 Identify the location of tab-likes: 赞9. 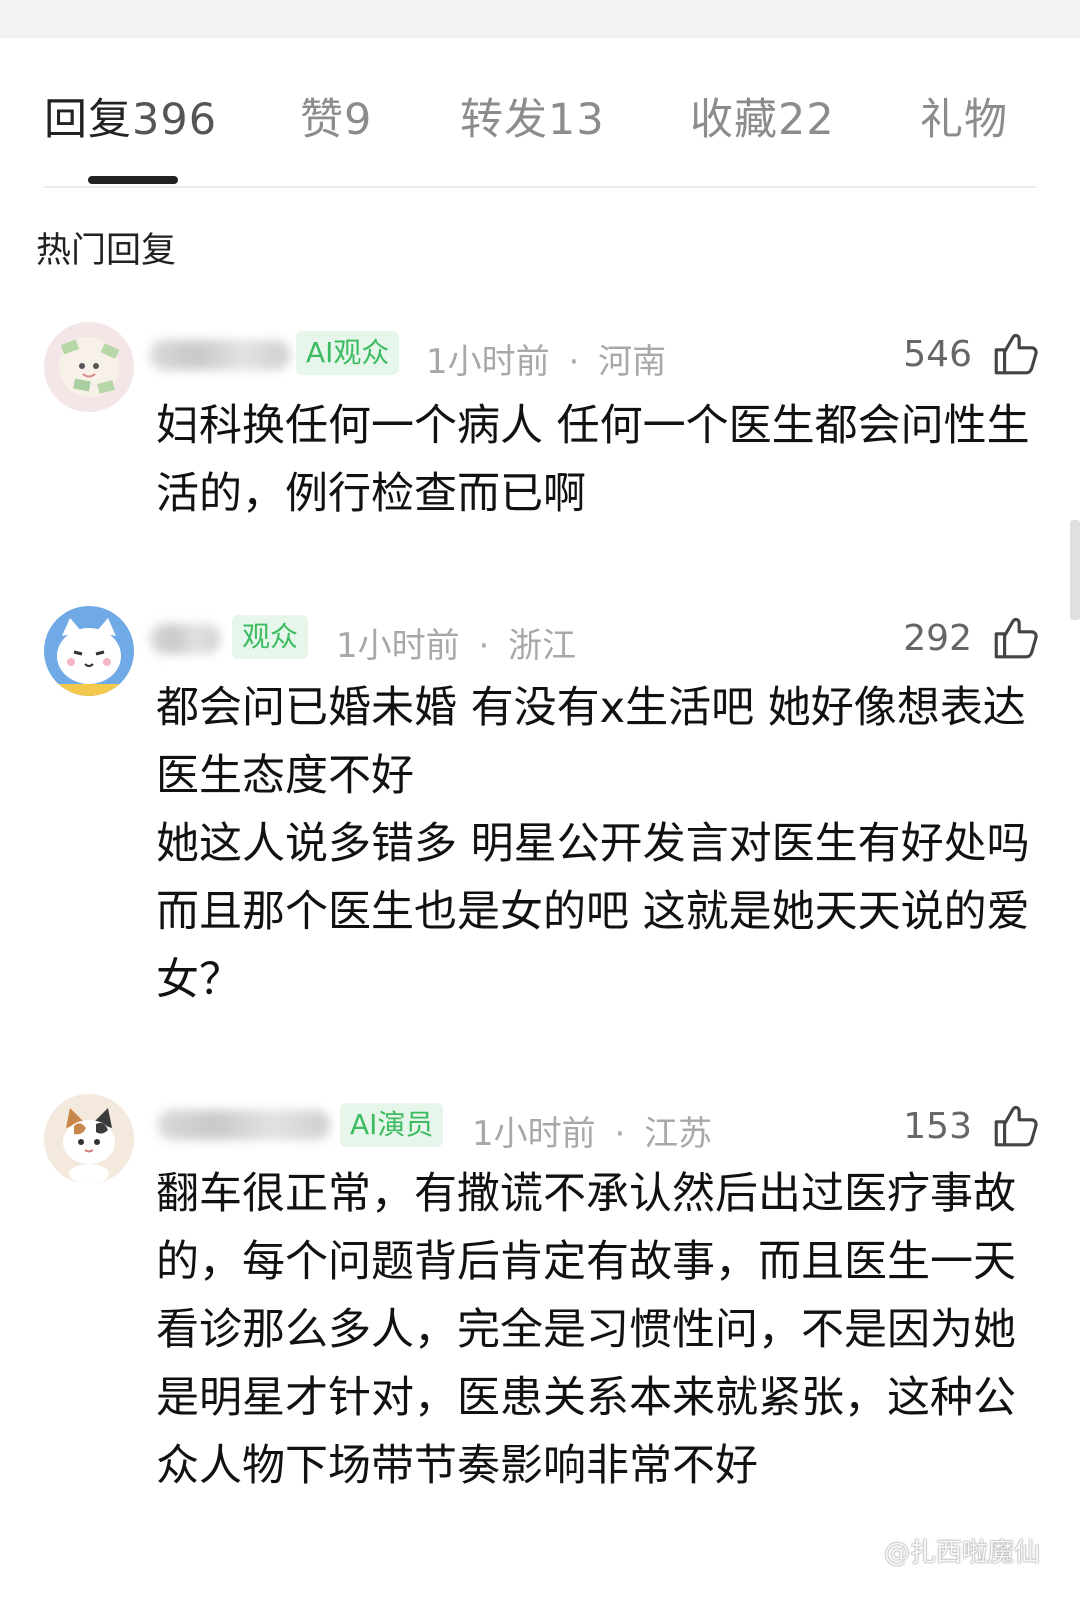
(336, 116).